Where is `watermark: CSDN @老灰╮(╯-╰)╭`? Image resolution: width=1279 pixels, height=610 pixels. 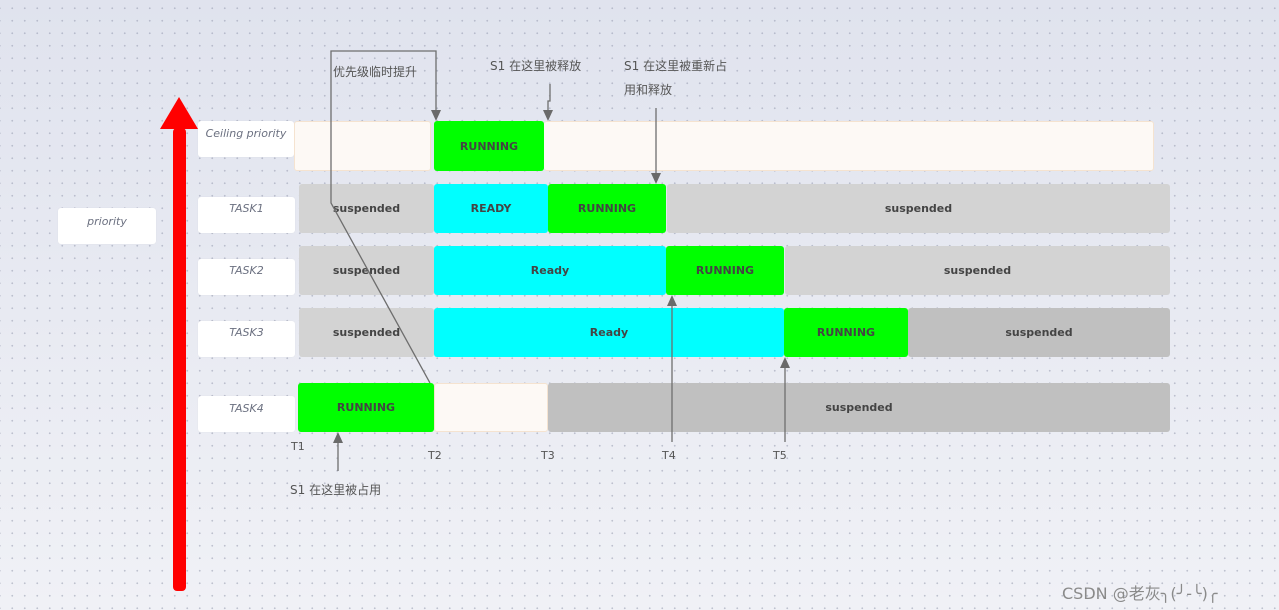 watermark: CSDN @老灰╮(╯-╰)╭ is located at coordinates (1140, 593).